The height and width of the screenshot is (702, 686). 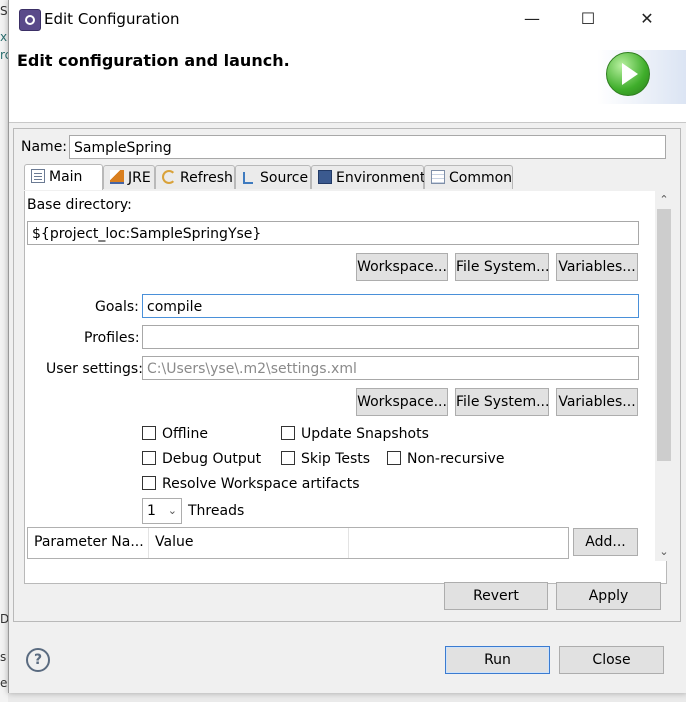 I want to click on user-settings-label: User settings:, so click(x=94, y=369).